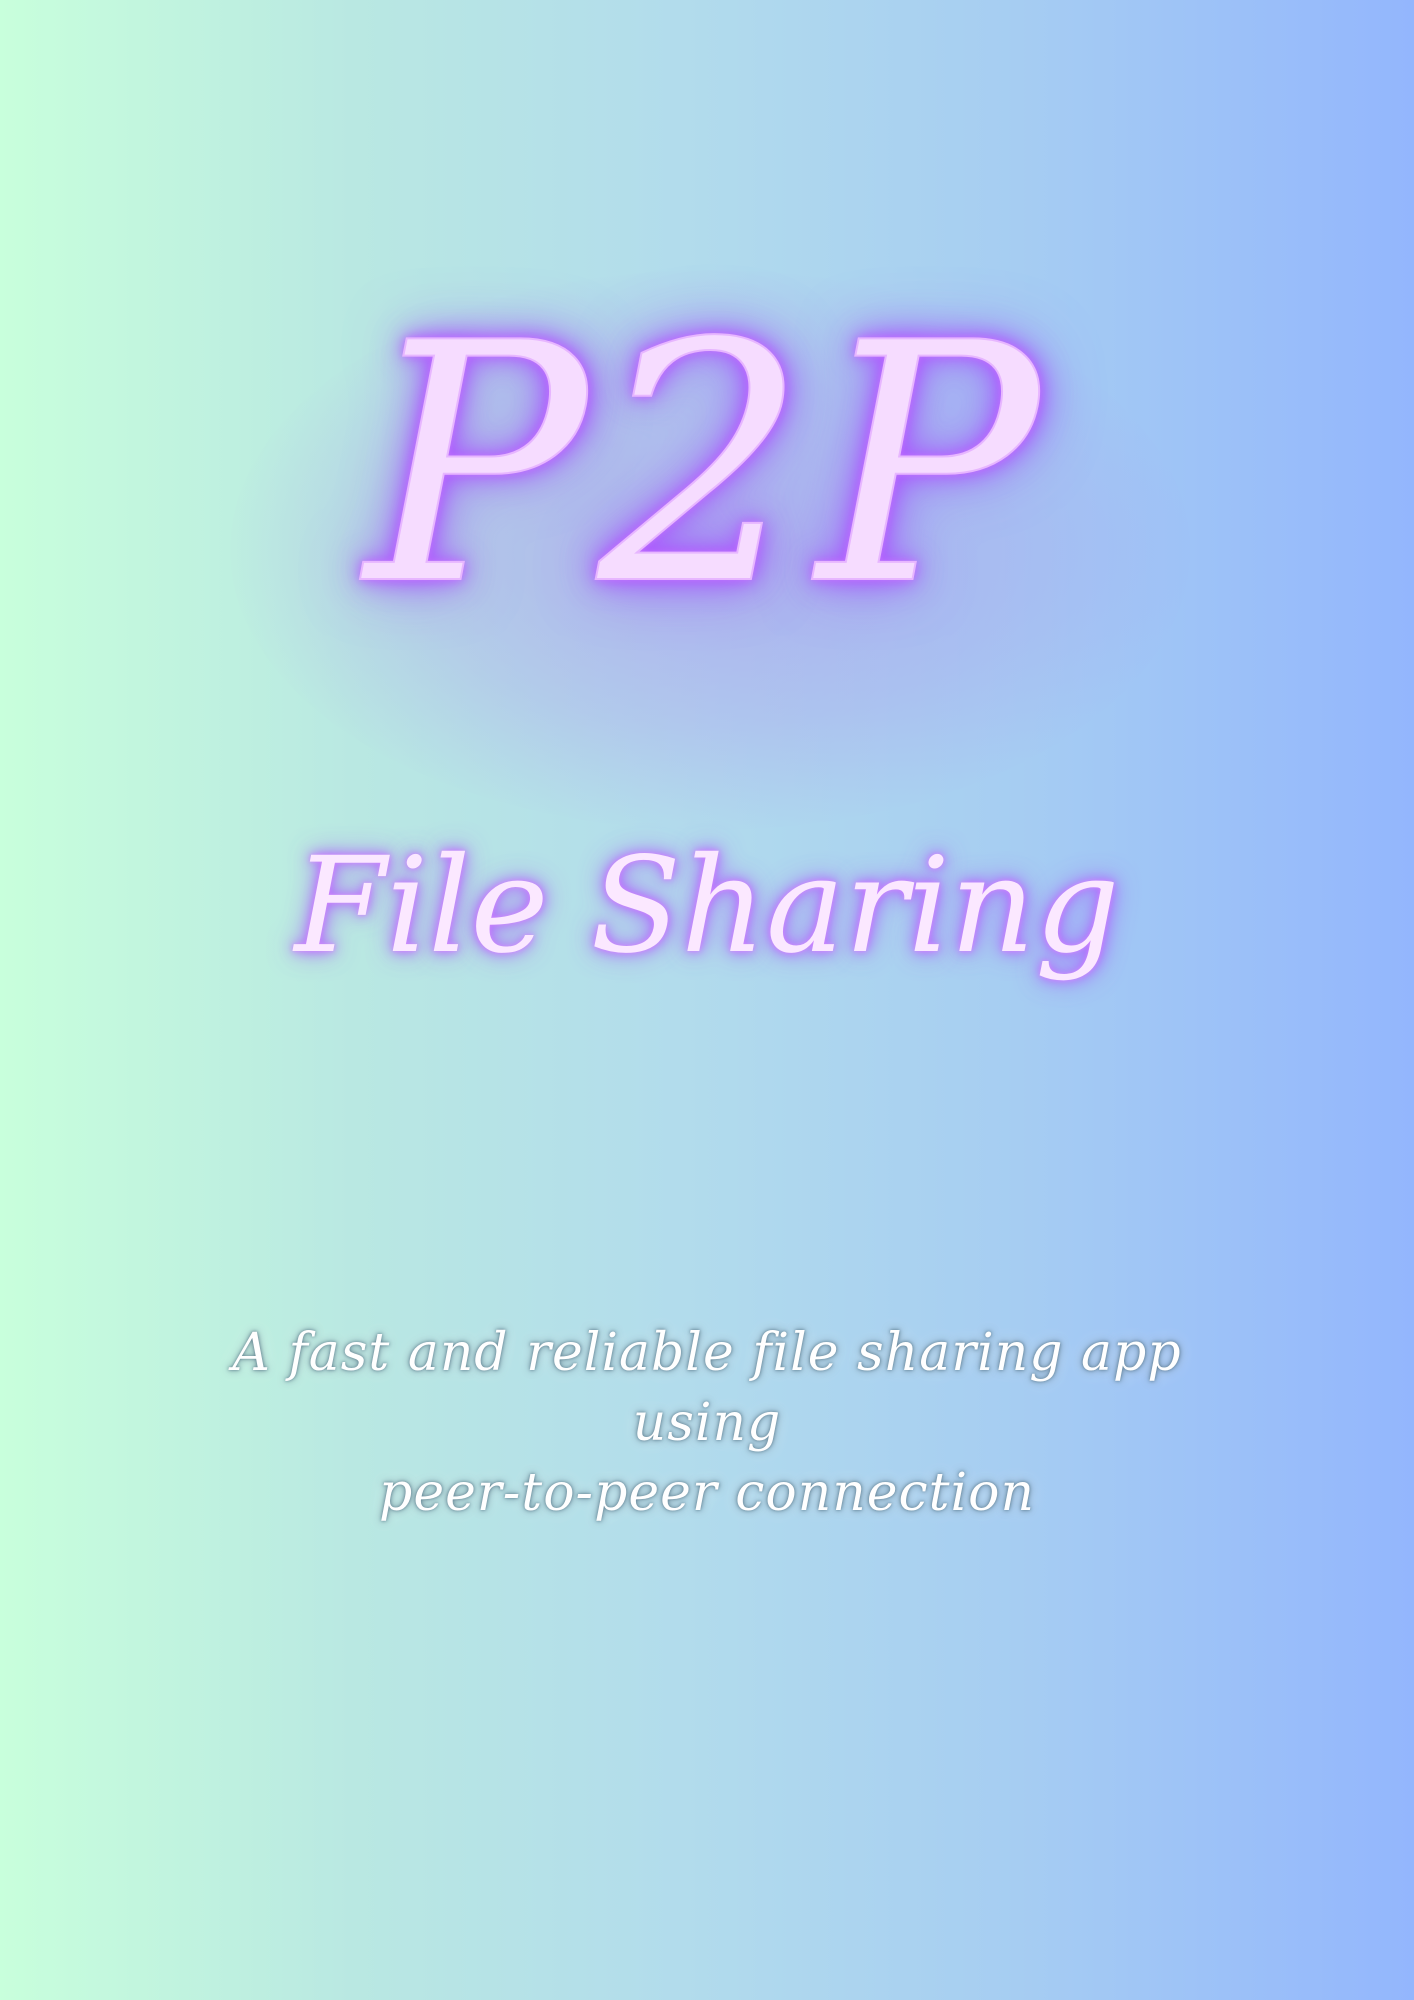 This screenshot has width=1414, height=2000. Describe the element at coordinates (707, 906) in the screenshot. I see `poster-subtitle: File Sharing` at that location.